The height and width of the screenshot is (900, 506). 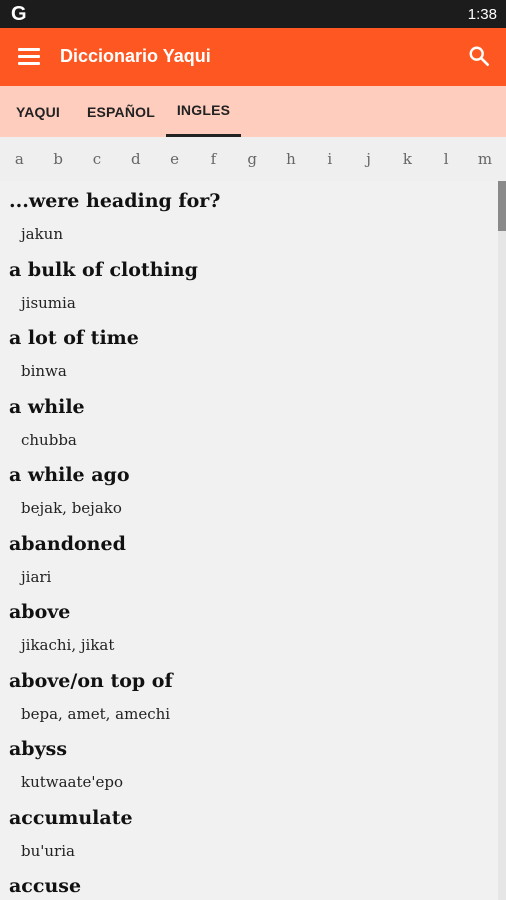 What do you see at coordinates (49, 439) in the screenshot?
I see `entry-translation: chubba` at bounding box center [49, 439].